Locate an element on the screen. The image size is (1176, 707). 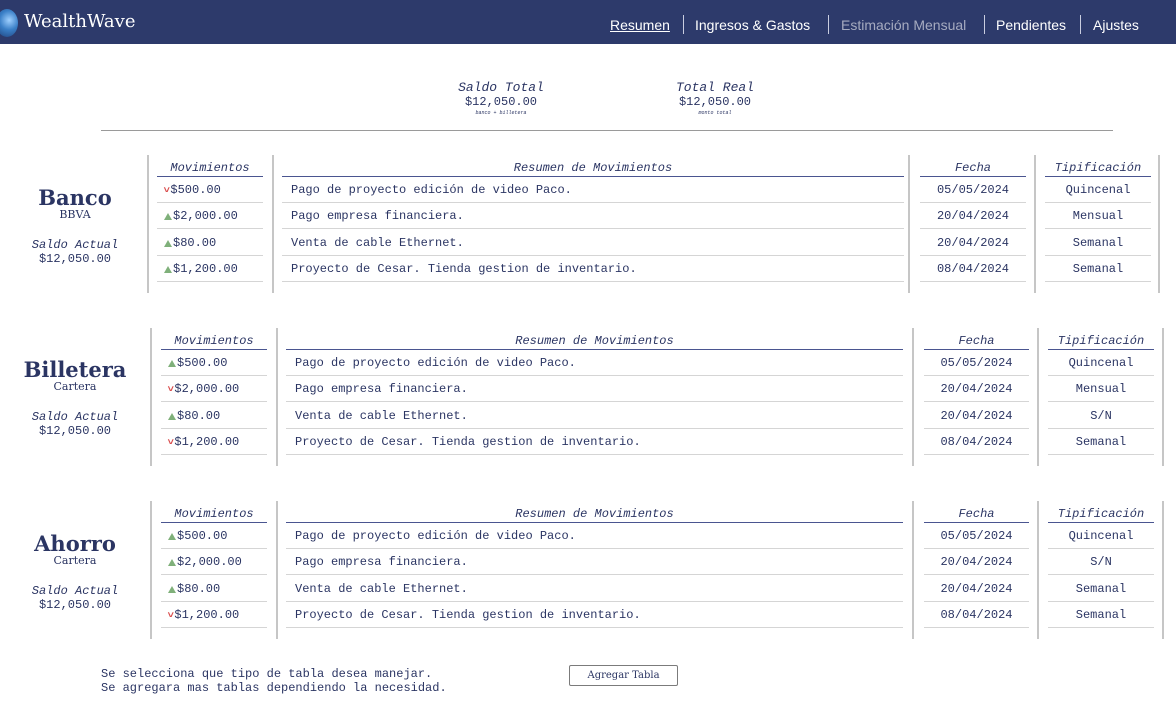
total-real-note: monto total is located at coordinates (715, 113).